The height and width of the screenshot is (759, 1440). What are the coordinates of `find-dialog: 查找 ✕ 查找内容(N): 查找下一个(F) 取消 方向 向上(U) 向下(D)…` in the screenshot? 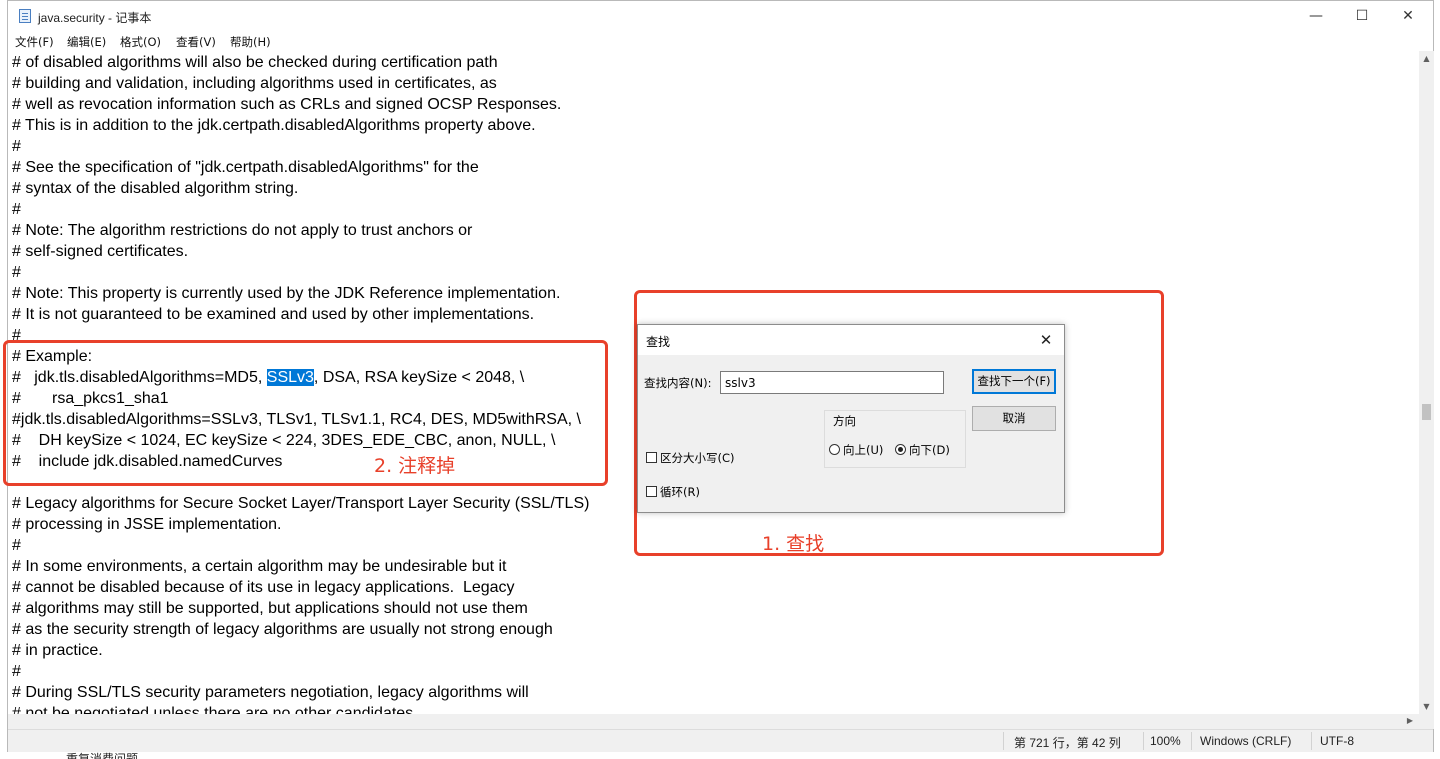 It's located at (851, 418).